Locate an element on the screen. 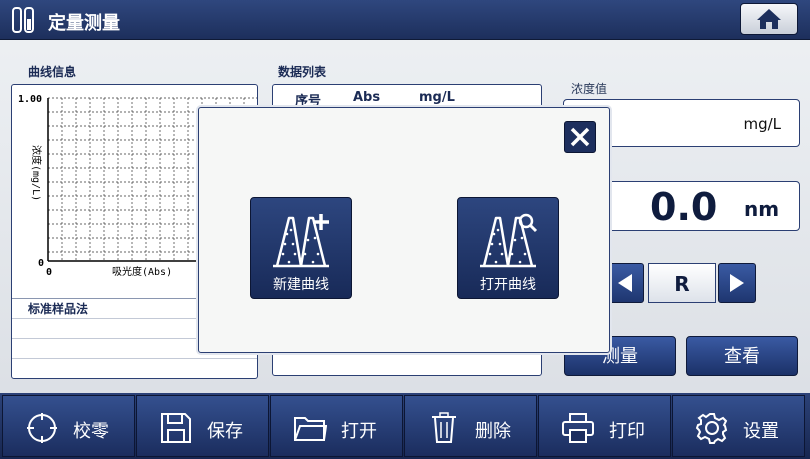  open-curve-icon is located at coordinates (509, 240).